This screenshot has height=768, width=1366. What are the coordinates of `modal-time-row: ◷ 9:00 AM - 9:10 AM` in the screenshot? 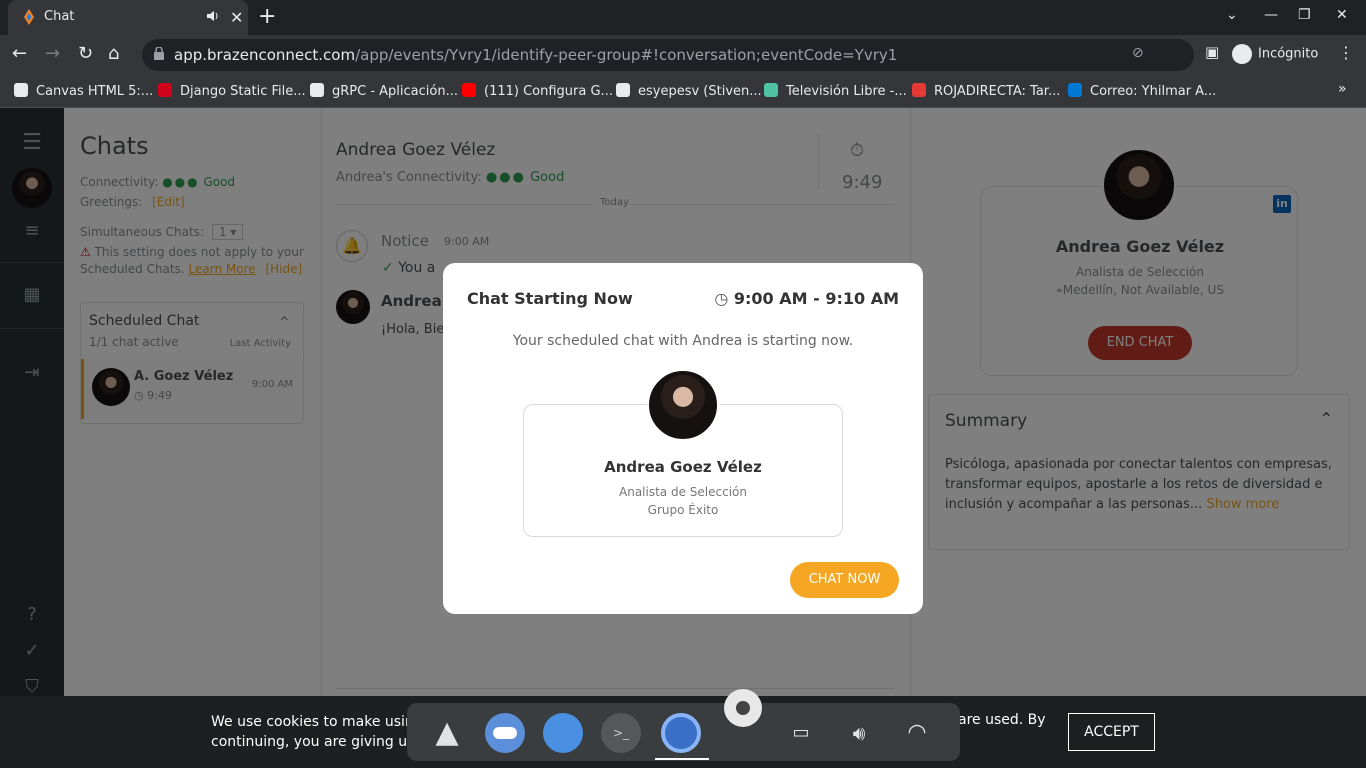 It's located at (806, 298).